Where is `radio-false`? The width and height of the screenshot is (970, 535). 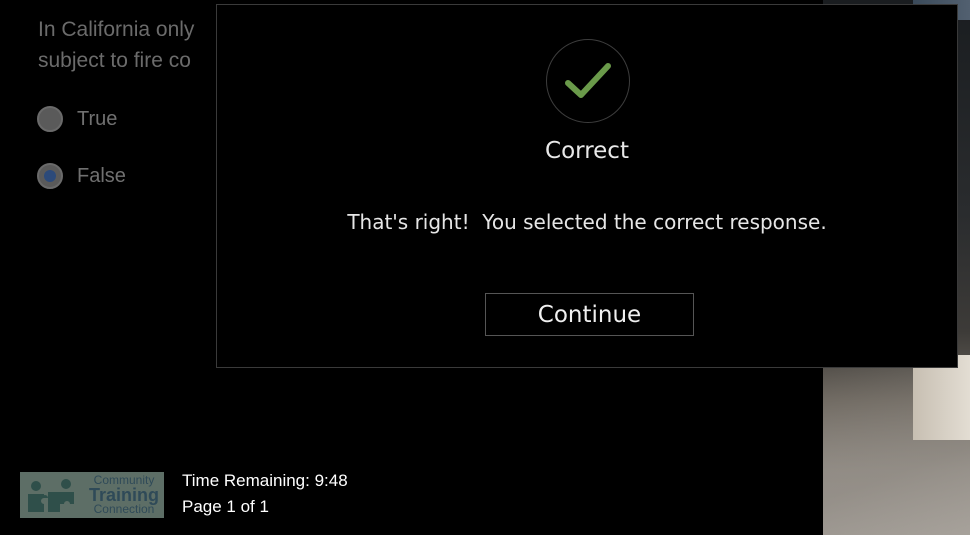 radio-false is located at coordinates (50, 176).